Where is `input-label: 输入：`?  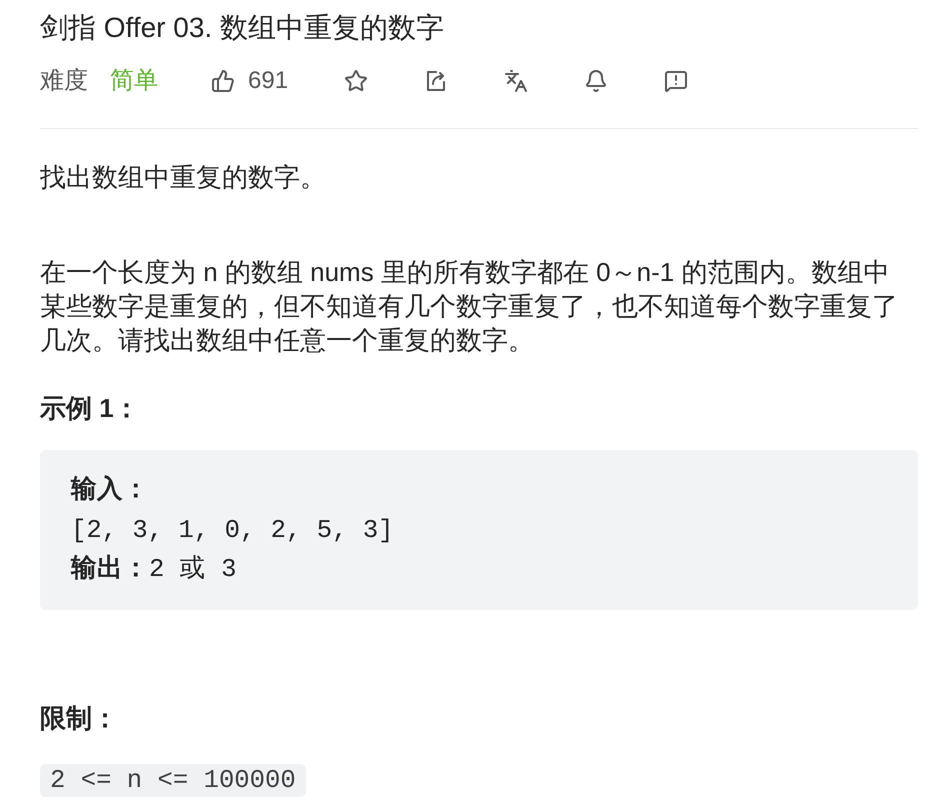
input-label: 输入： is located at coordinates (110, 490).